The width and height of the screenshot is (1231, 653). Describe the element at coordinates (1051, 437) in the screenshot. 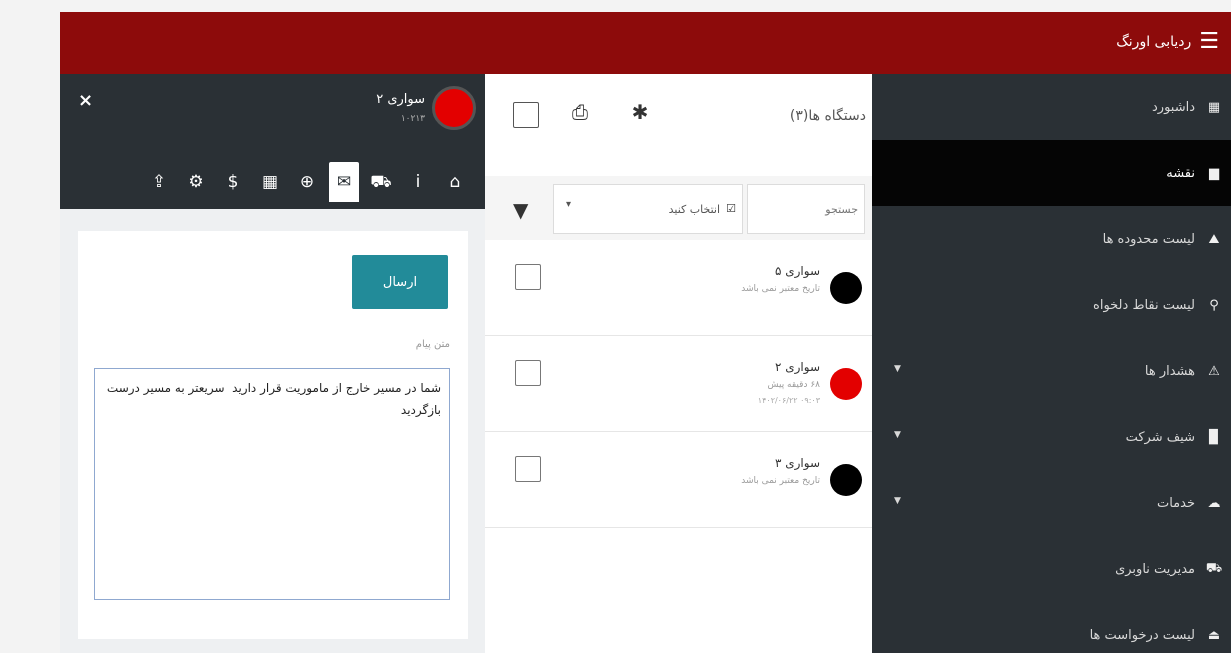

I see `sidebar-item-company: ▉ شیف شرکت ▼` at that location.